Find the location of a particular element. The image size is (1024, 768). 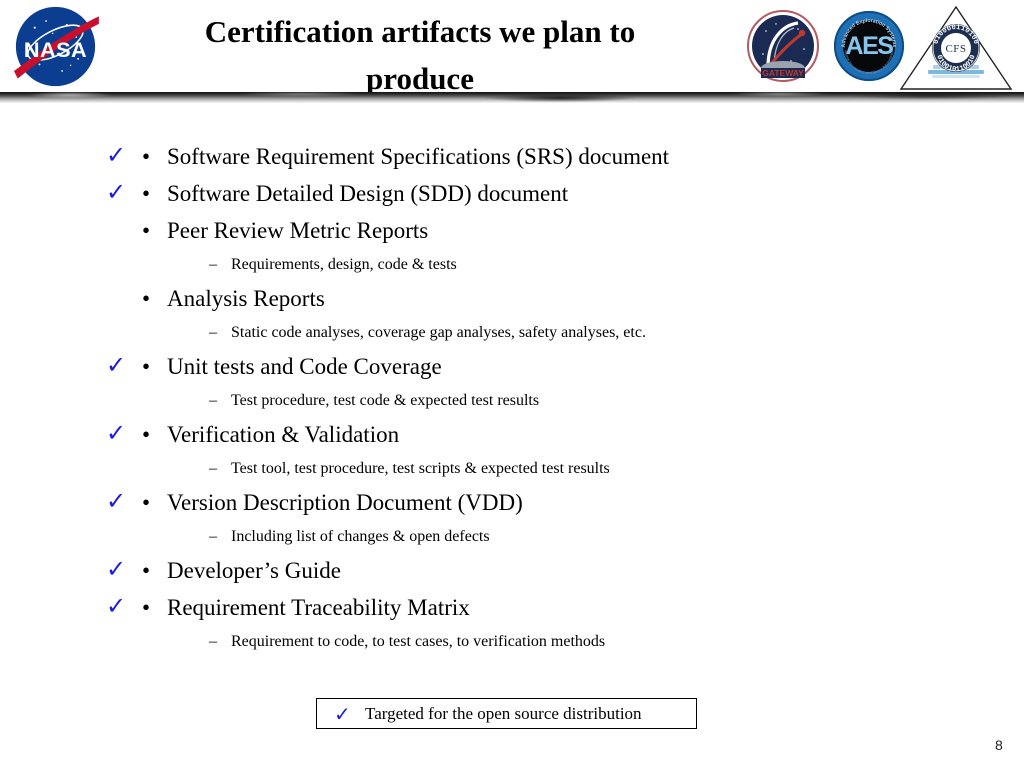

bullet-label: Software Detailed Design (SDD) document is located at coordinates (368, 193).